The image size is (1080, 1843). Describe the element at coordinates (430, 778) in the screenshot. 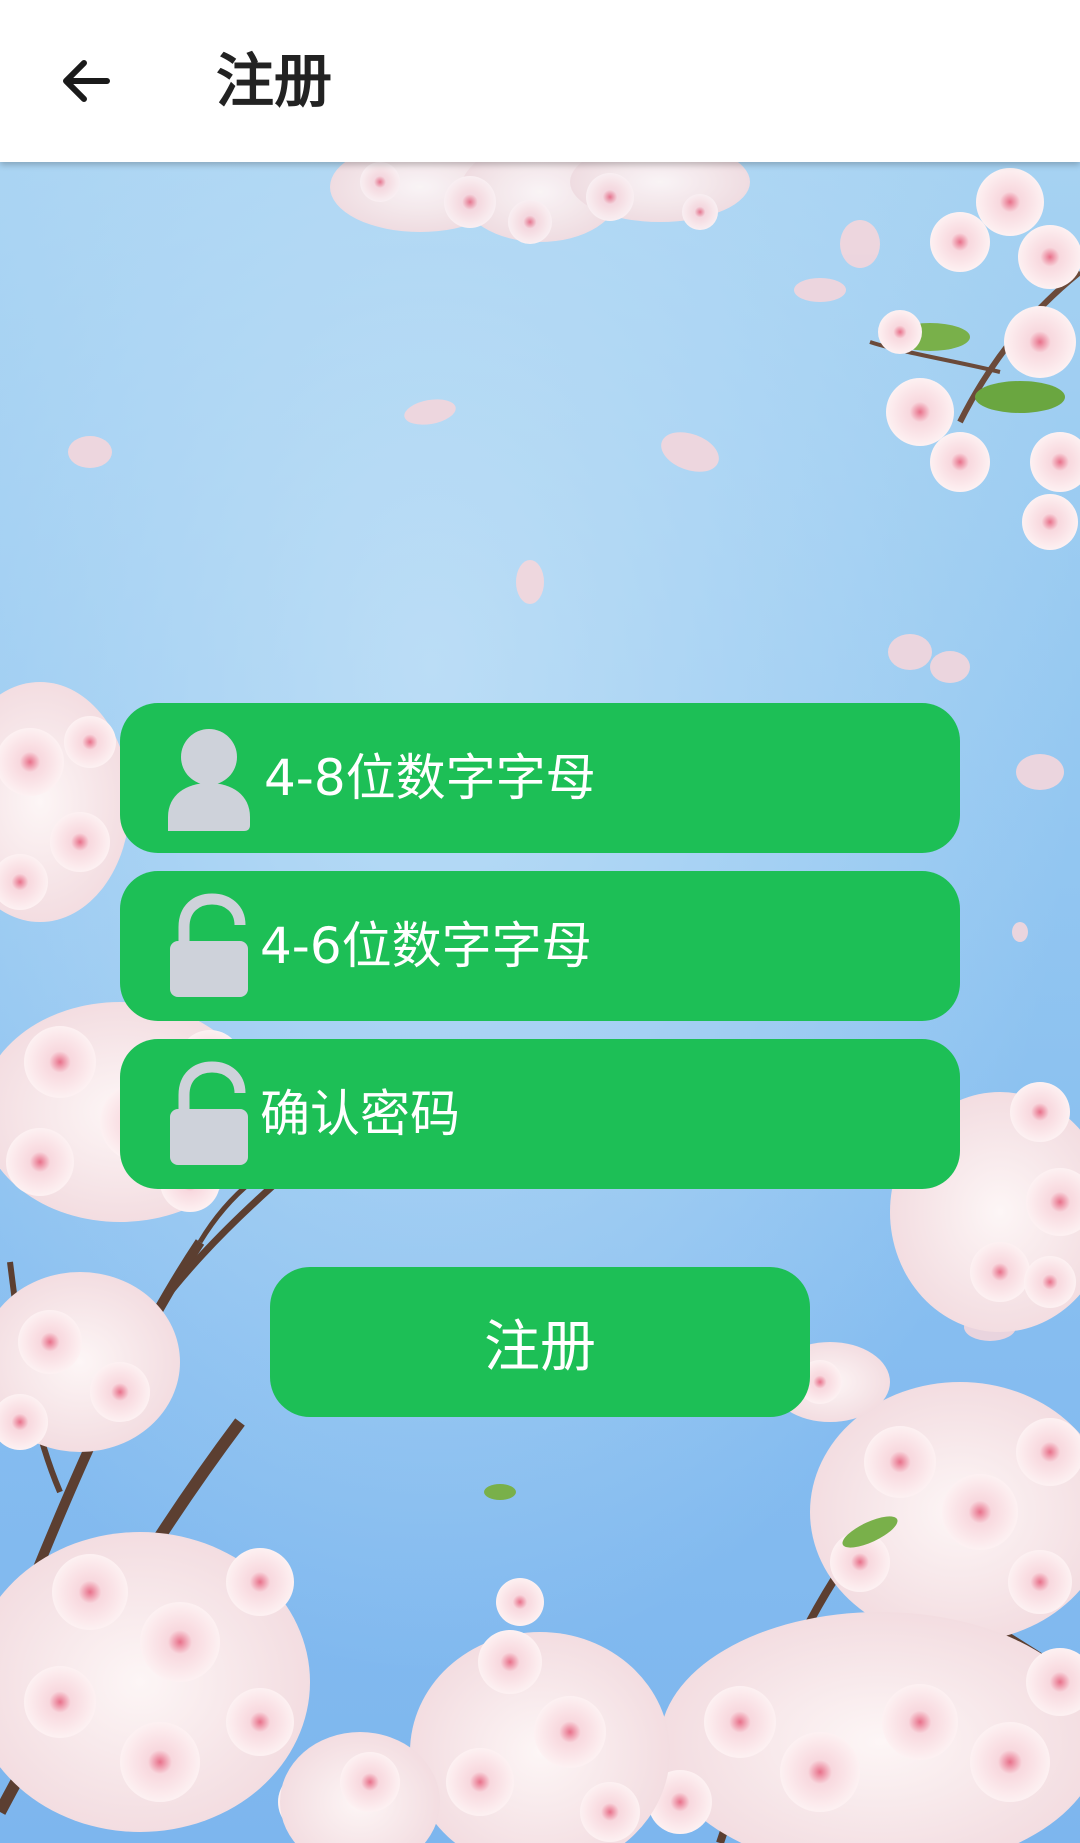

I see `username-placeholder: 4-8位数字字母` at that location.